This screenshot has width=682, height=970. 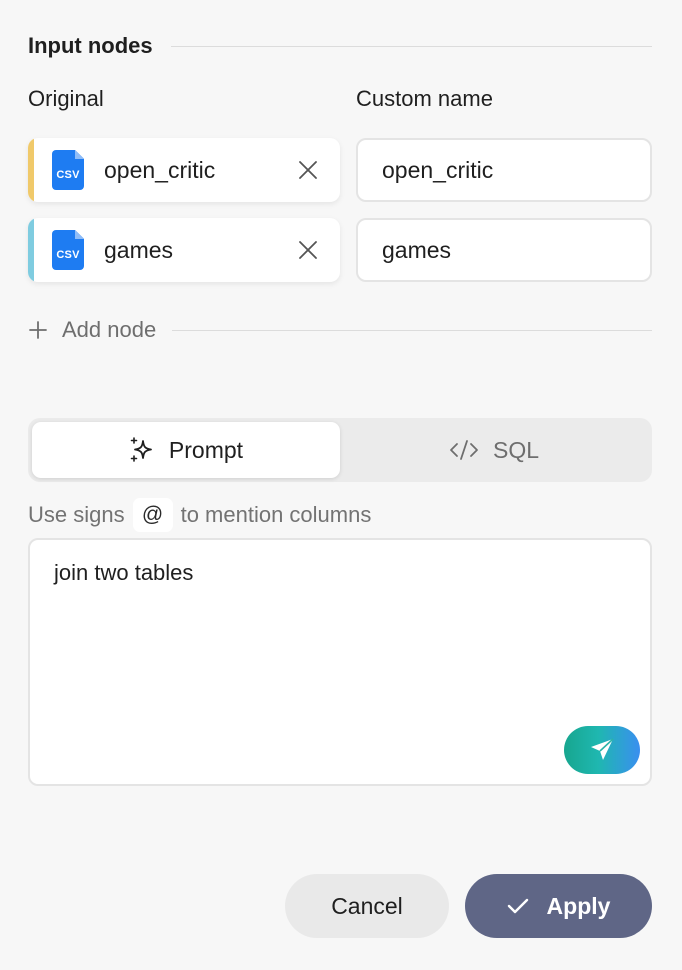 I want to click on tab-prompt: Prompt, so click(x=186, y=450).